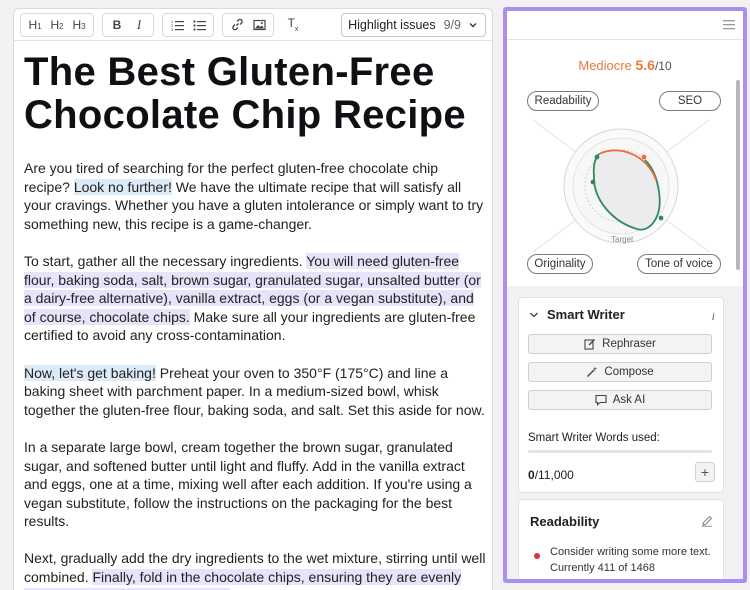 The height and width of the screenshot is (590, 750). Describe the element at coordinates (586, 314) in the screenshot. I see `smart-writer-title: Smart Writer` at that location.